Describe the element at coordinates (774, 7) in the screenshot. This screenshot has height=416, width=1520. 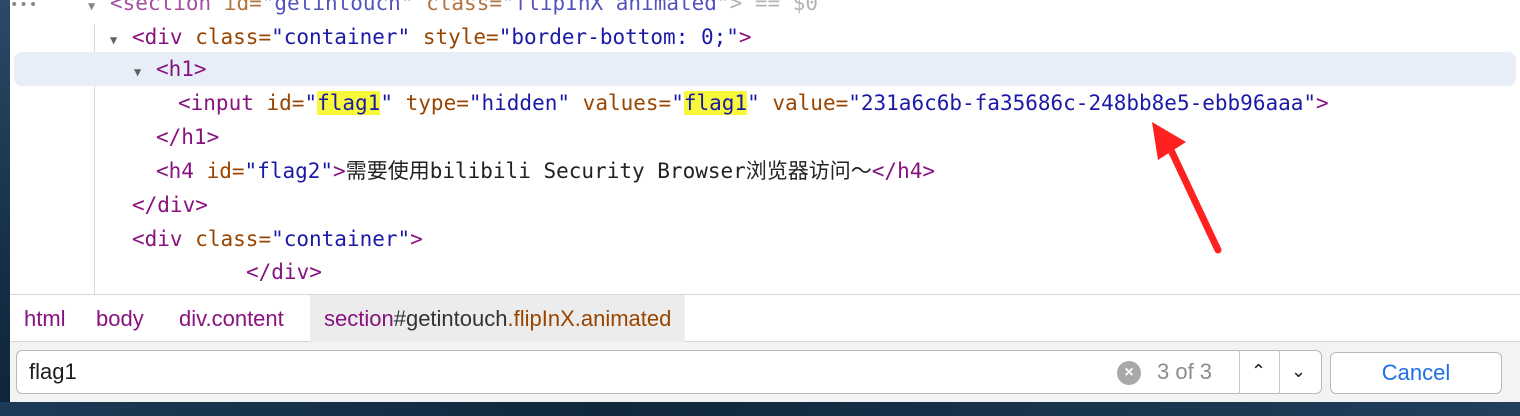
I see `selected-node-marker: > == $0` at that location.